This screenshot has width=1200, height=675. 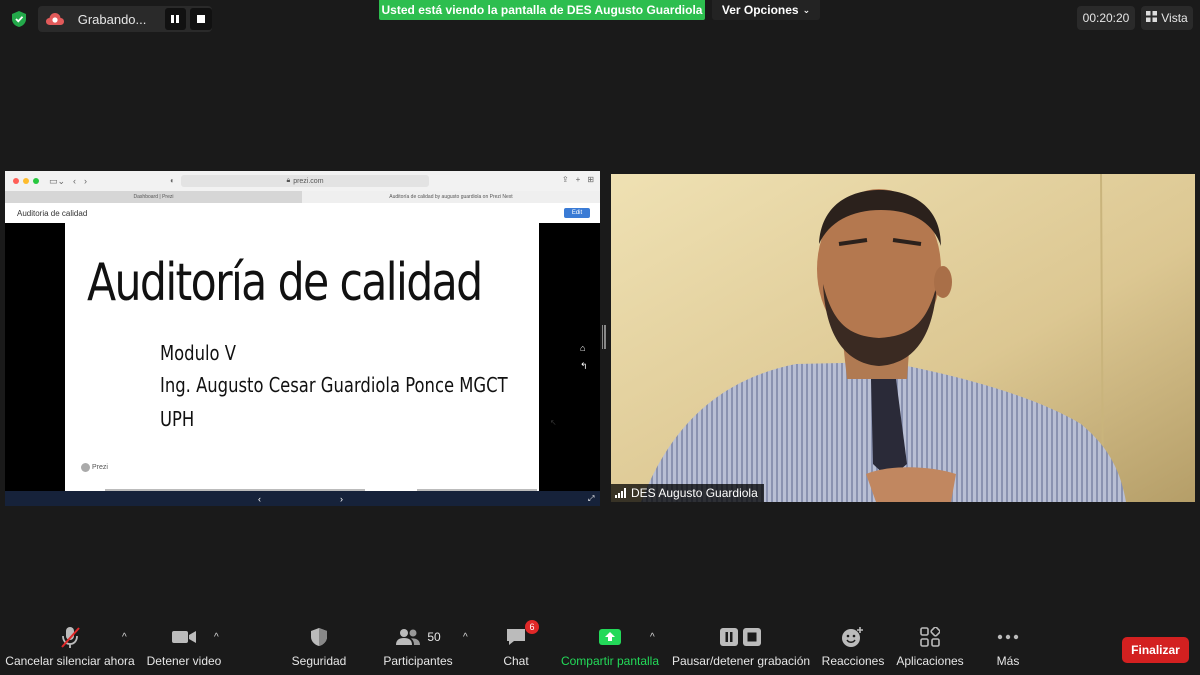 I want to click on return-icon: ↰, so click(x=584, y=366).